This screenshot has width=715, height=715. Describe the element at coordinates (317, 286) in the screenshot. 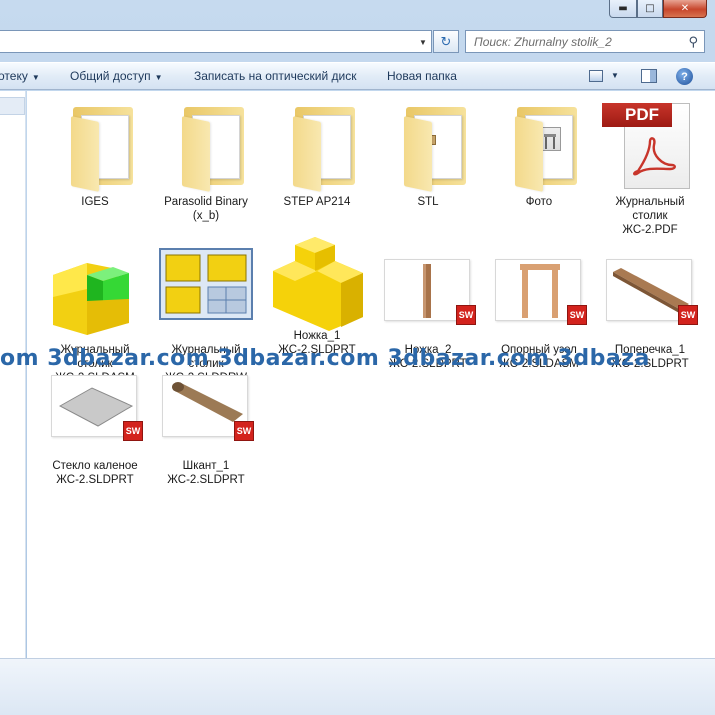

I see `sldprt-icon` at that location.